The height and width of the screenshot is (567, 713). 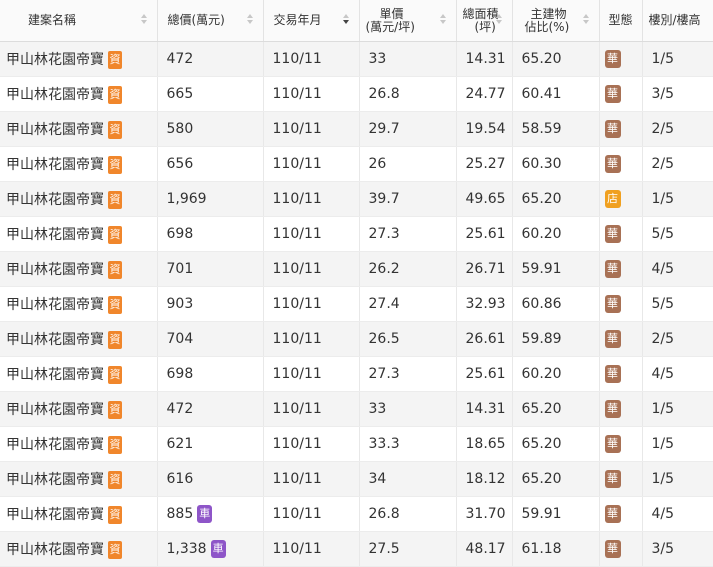 I want to click on cell-total-price: 665, so click(x=210, y=94).